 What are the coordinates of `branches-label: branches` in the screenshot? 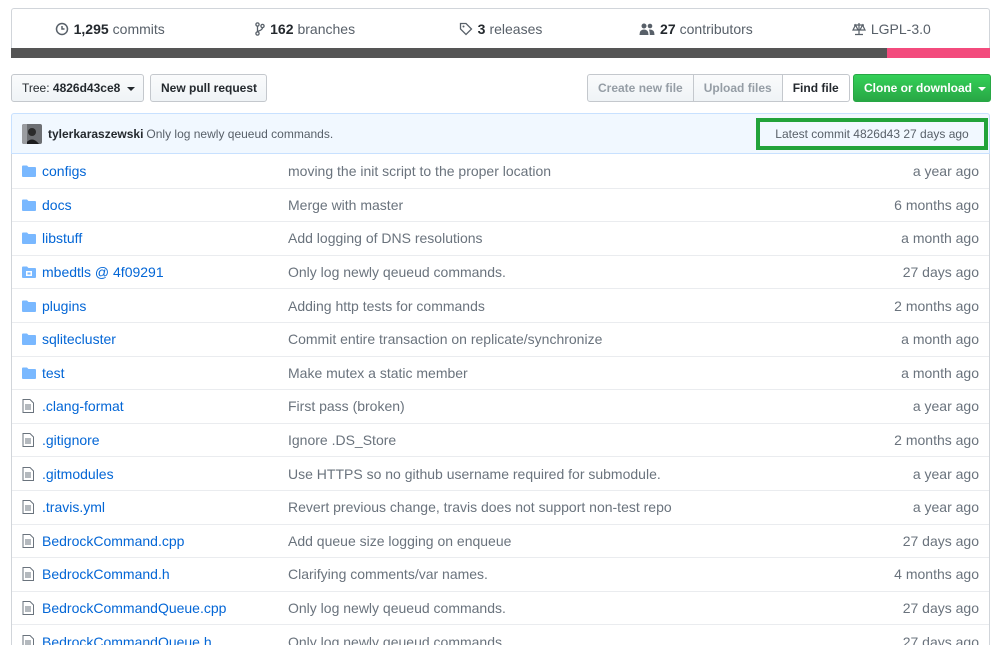 It's located at (326, 29).